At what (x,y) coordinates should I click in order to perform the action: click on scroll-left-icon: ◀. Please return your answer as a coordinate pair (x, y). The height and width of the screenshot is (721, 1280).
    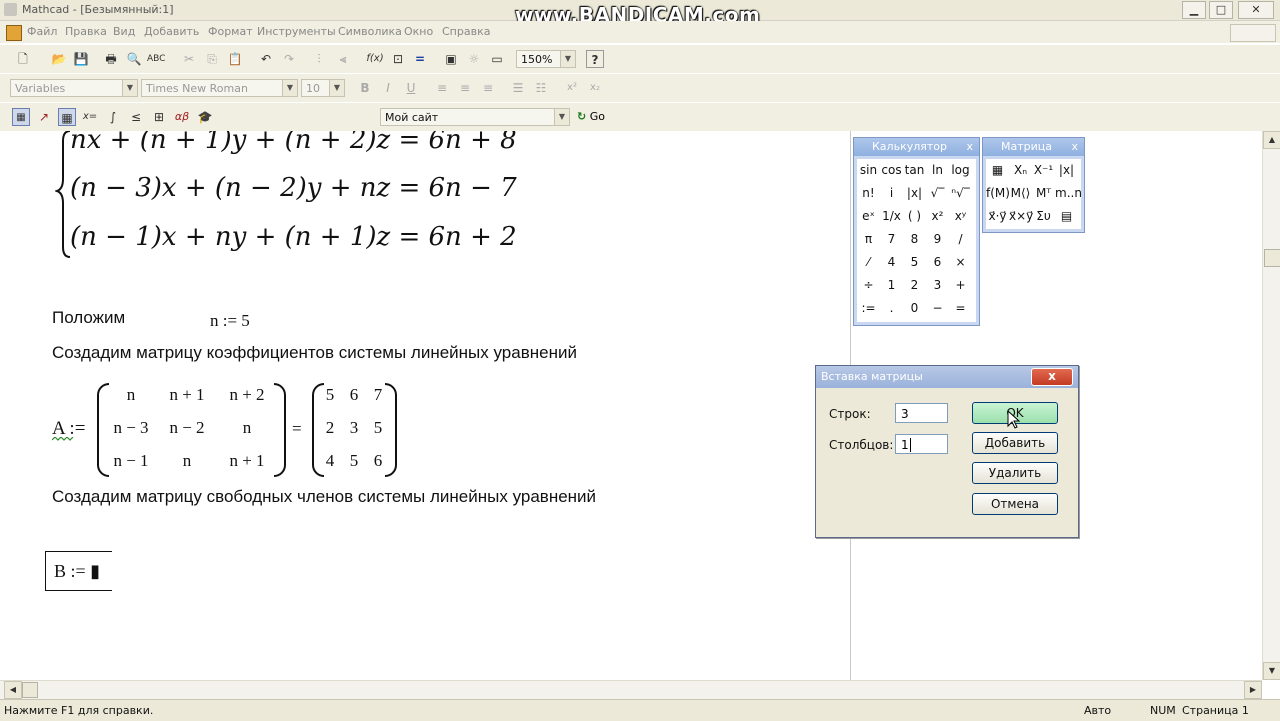
    Looking at the image, I should click on (13, 690).